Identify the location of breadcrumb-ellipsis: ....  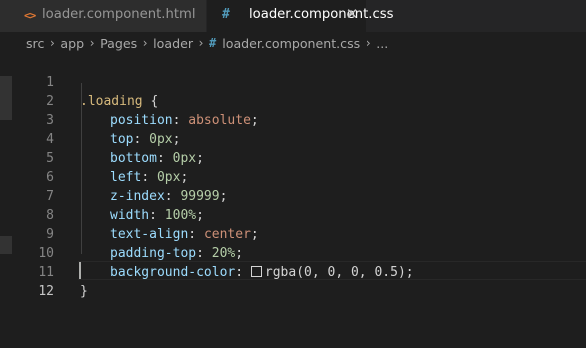
(382, 43).